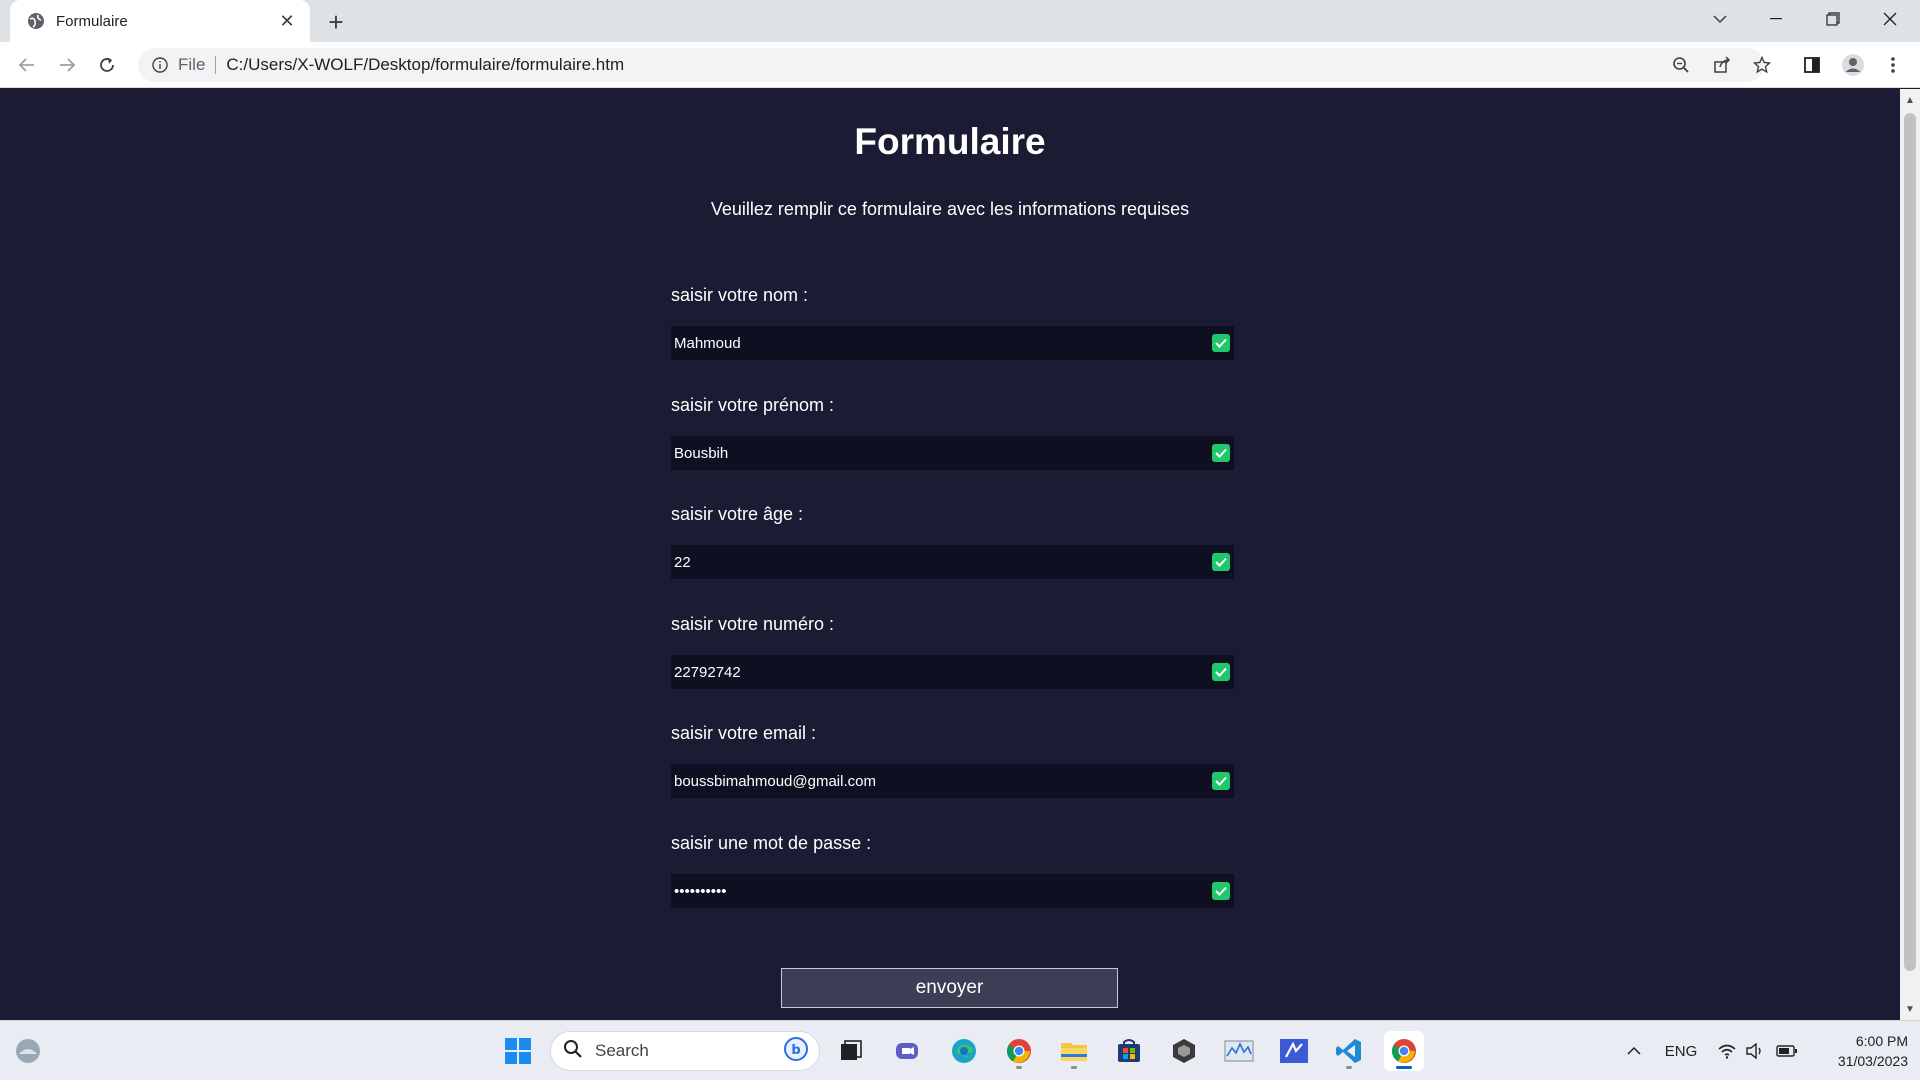 This screenshot has height=1080, width=1920. What do you see at coordinates (1872, 1061) in the screenshot?
I see `clock-date: 31/03/2023` at bounding box center [1872, 1061].